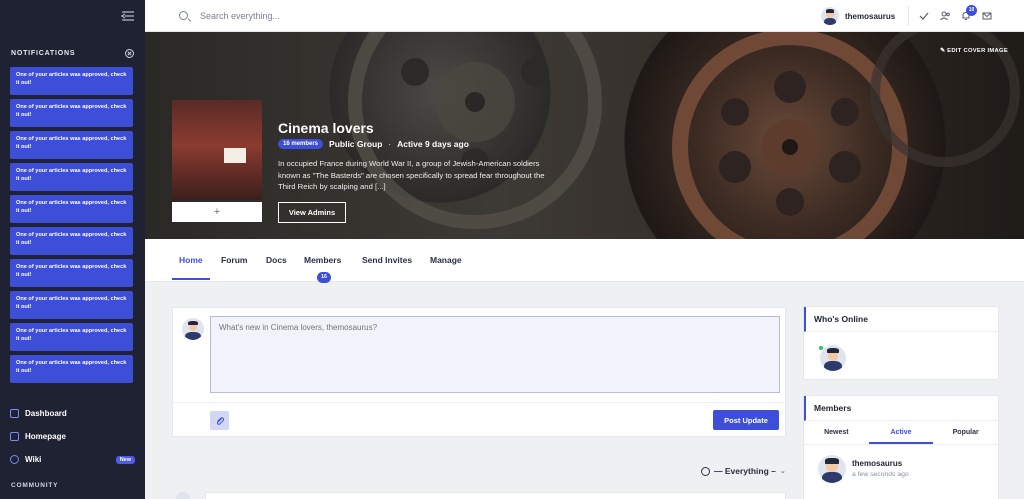  Describe the element at coordinates (72, 413) in the screenshot. I see `sidebar-item-dashboard: Dashboard` at that location.